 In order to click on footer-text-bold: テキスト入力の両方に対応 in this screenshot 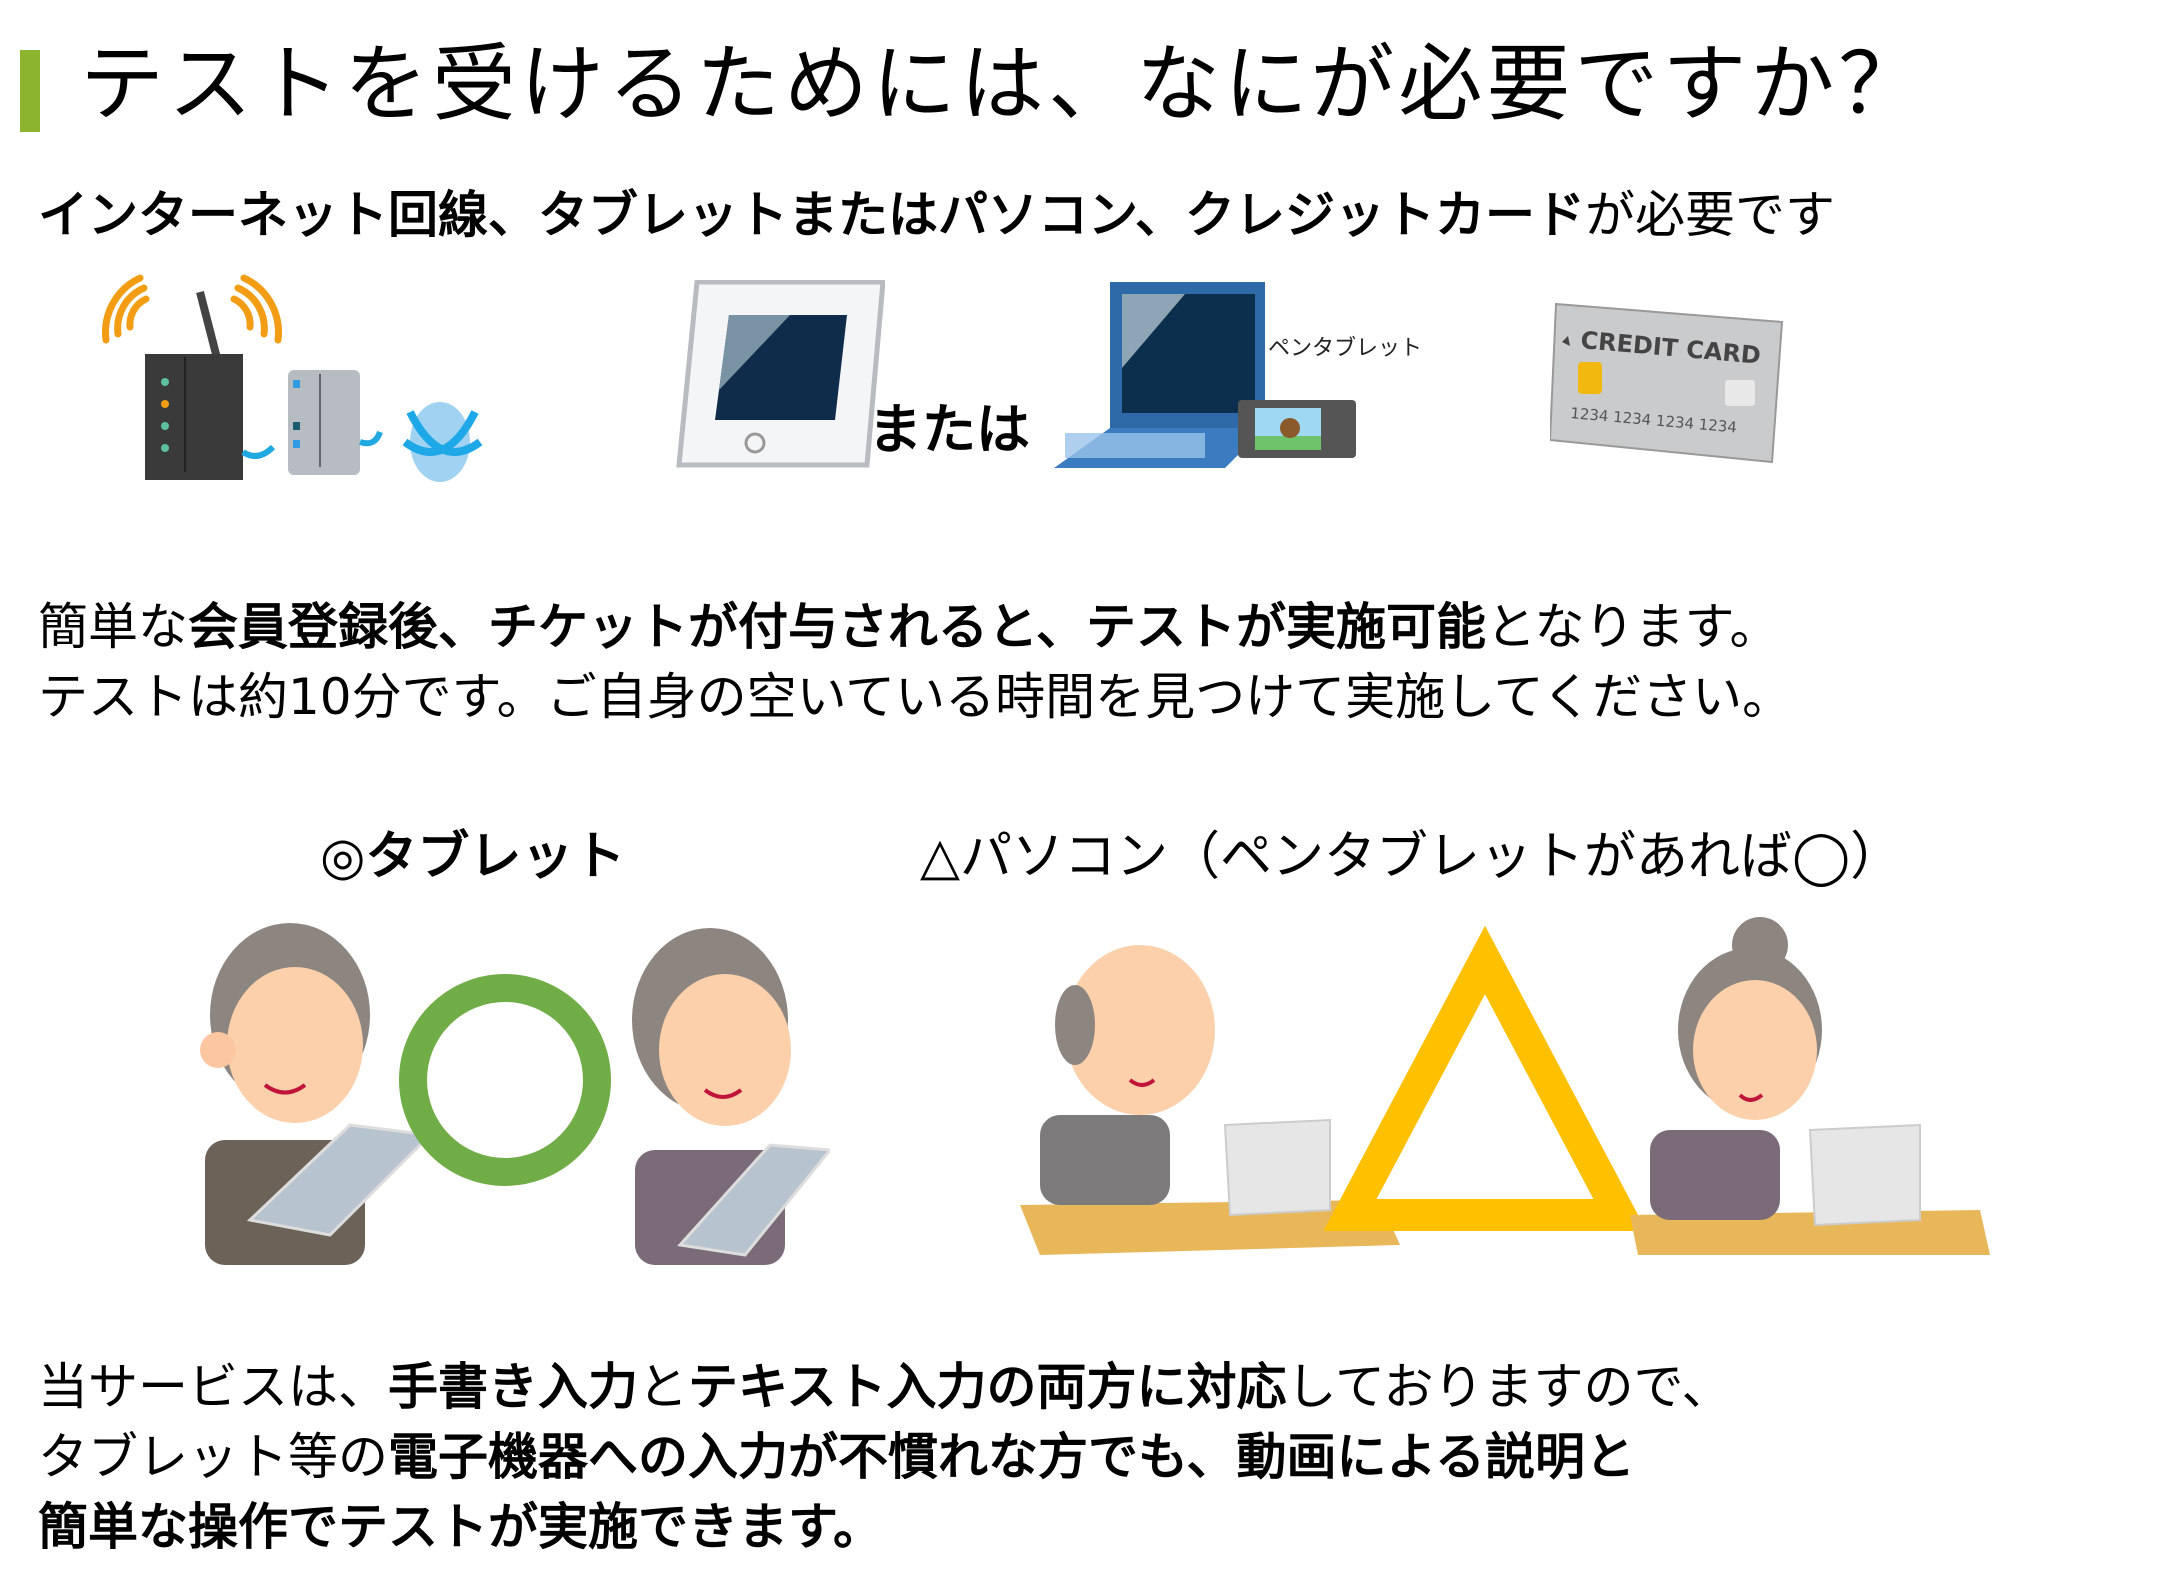, I will do `click(987, 1387)`.